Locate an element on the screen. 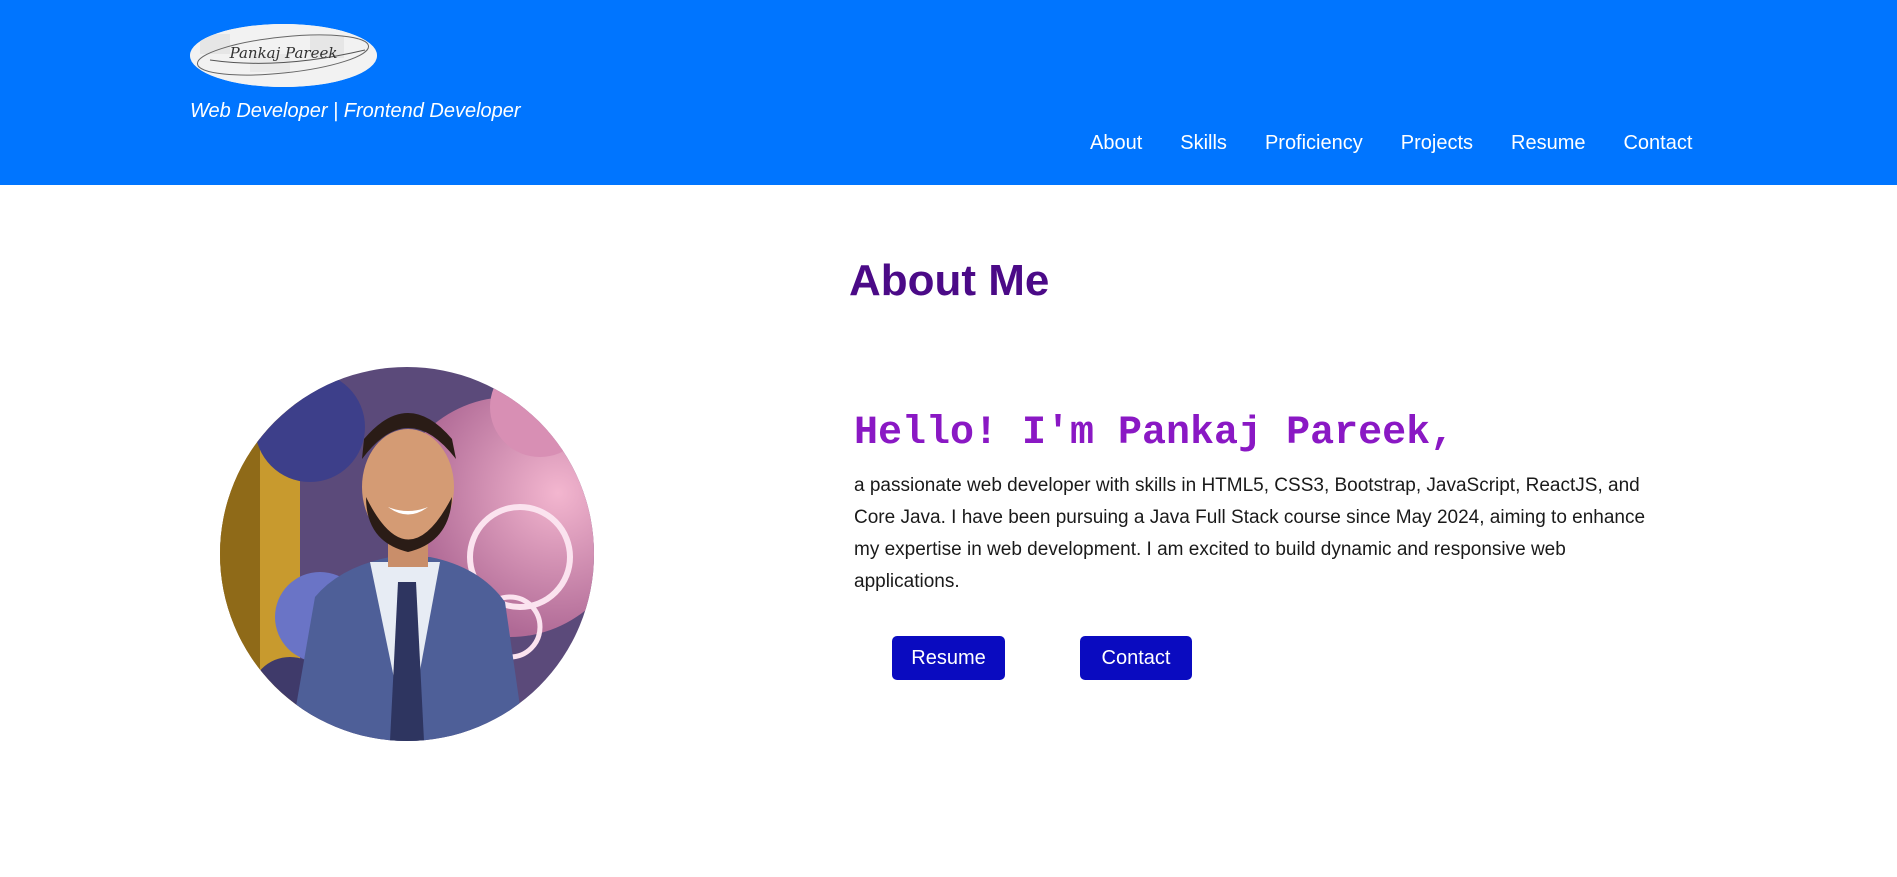 The image size is (1897, 877). nav-projects: Projects is located at coordinates (1437, 143).